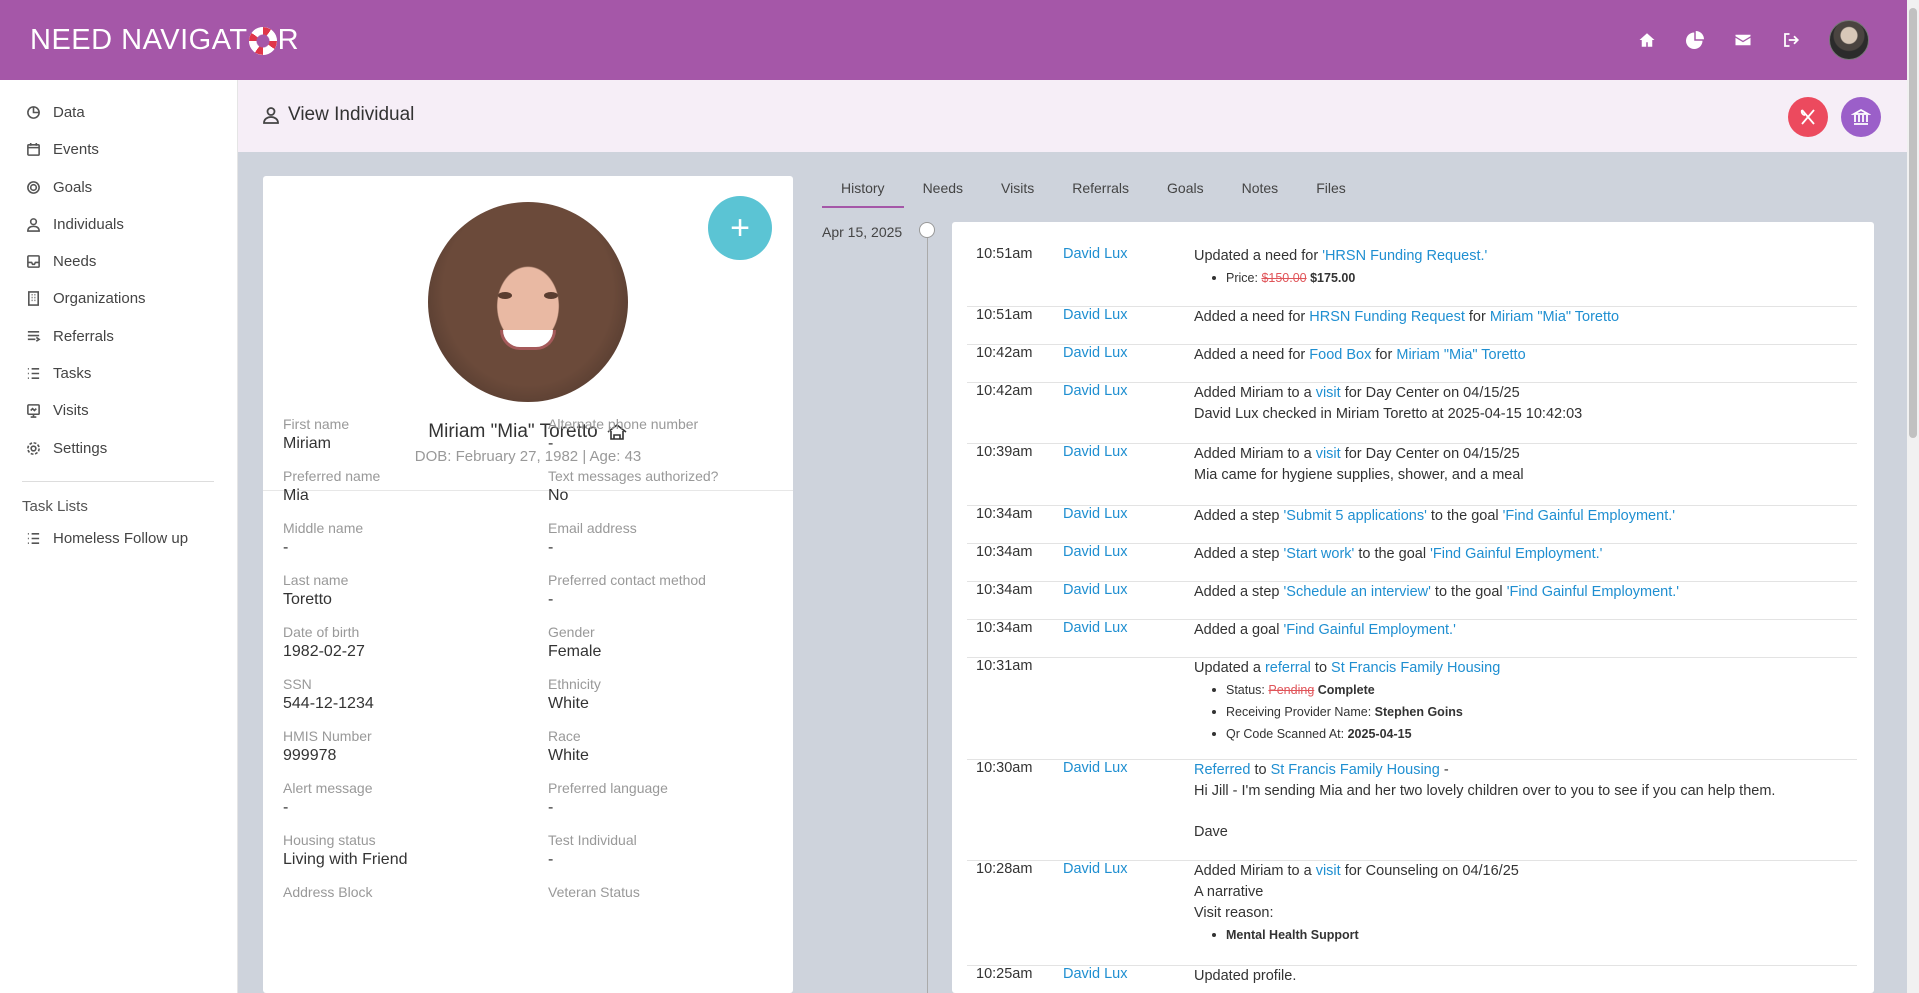 The width and height of the screenshot is (1919, 993). I want to click on history-time: 10:30am, so click(1004, 768).